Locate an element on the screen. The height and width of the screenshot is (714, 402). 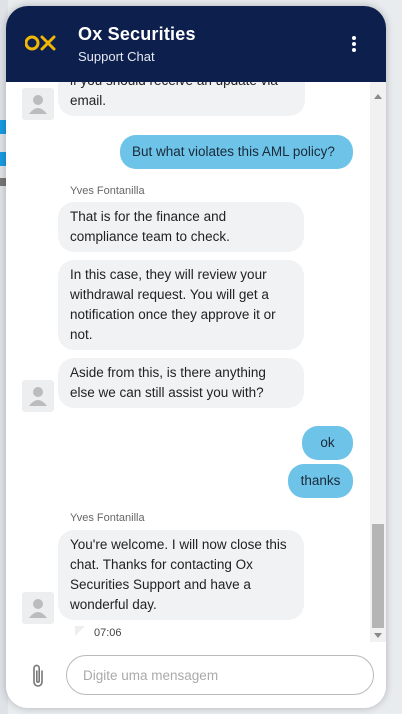
read-receipt-icon is located at coordinates (80, 631).